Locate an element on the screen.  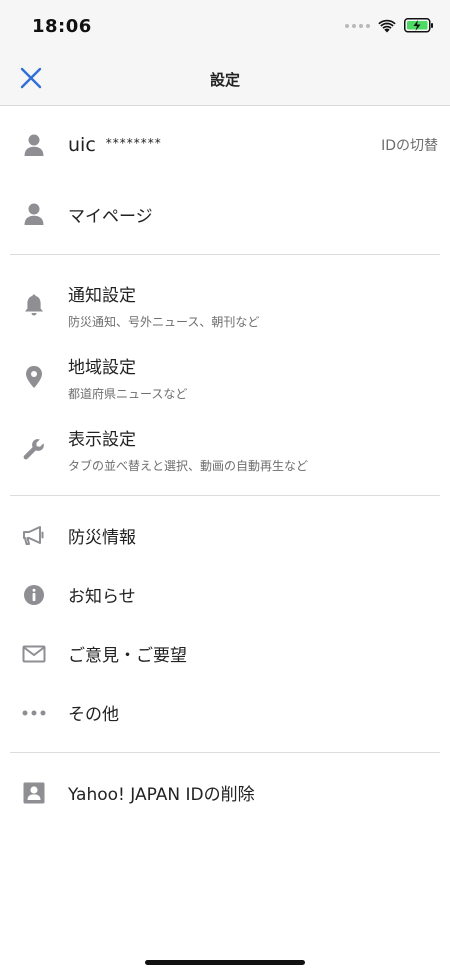
display-settings-description: タブの並べ替えと選択、動画の自動再生など is located at coordinates (188, 465).